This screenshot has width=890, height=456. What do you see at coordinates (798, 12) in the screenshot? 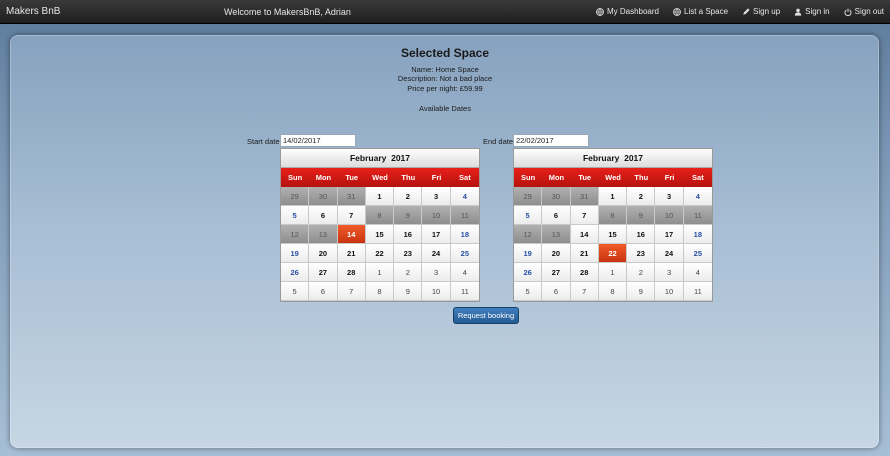
I see `user-icon` at bounding box center [798, 12].